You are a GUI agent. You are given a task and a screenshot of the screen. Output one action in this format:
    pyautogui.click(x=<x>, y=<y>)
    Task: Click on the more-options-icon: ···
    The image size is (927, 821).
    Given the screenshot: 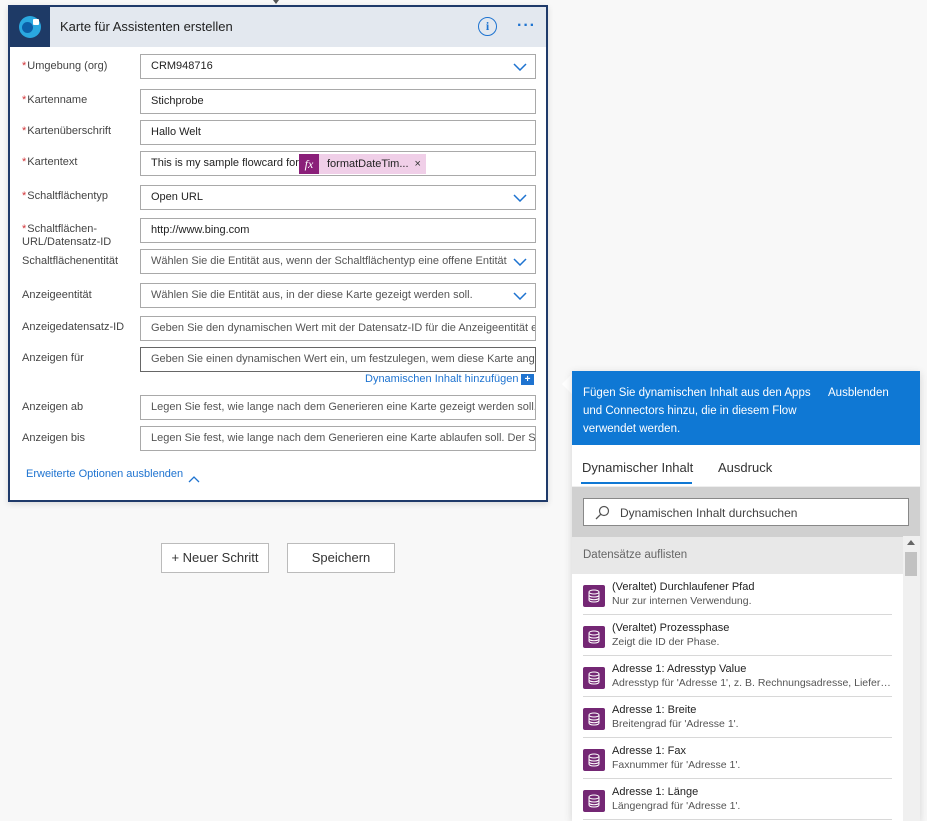 What is the action you would take?
    pyautogui.click(x=526, y=26)
    